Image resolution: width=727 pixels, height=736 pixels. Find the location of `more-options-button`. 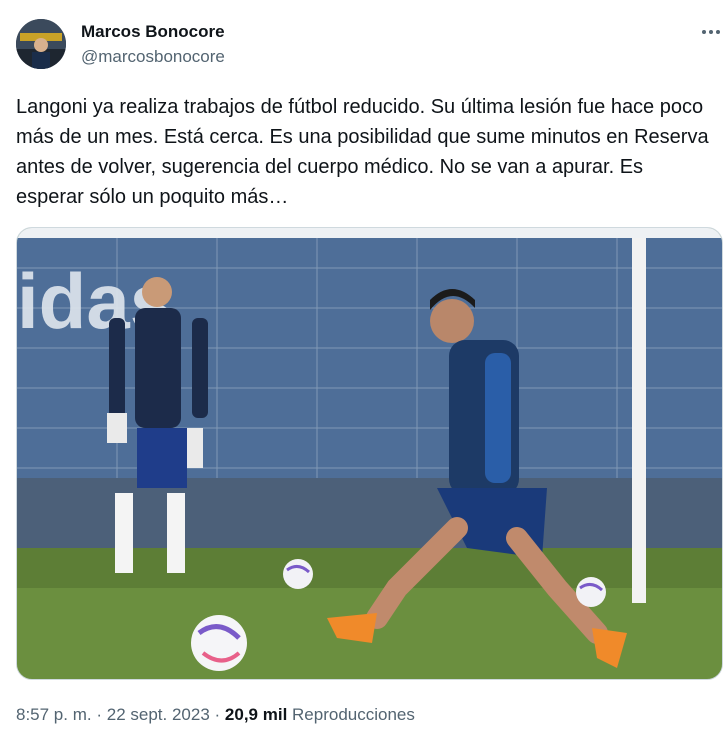

more-options-button is located at coordinates (710, 32).